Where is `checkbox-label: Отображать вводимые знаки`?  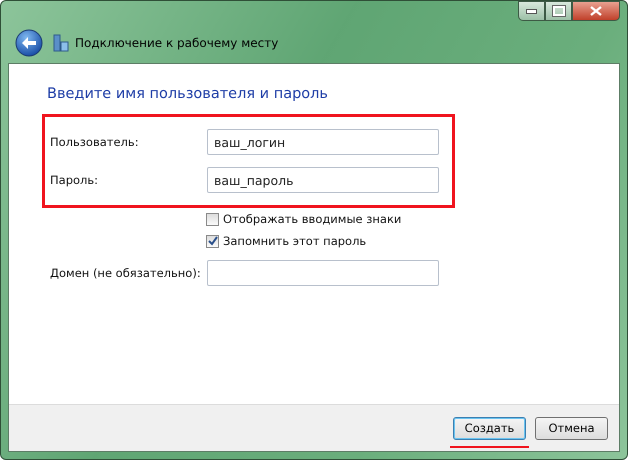
checkbox-label: Отображать вводимые знаки is located at coordinates (312, 219).